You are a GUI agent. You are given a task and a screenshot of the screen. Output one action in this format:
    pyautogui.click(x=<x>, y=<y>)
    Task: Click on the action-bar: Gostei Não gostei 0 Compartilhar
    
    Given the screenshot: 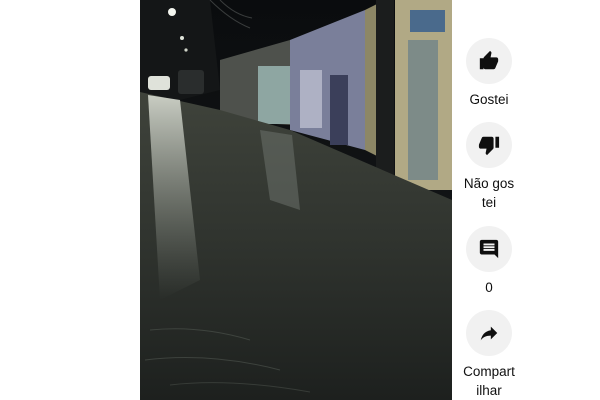 What is the action you would take?
    pyautogui.click(x=489, y=200)
    